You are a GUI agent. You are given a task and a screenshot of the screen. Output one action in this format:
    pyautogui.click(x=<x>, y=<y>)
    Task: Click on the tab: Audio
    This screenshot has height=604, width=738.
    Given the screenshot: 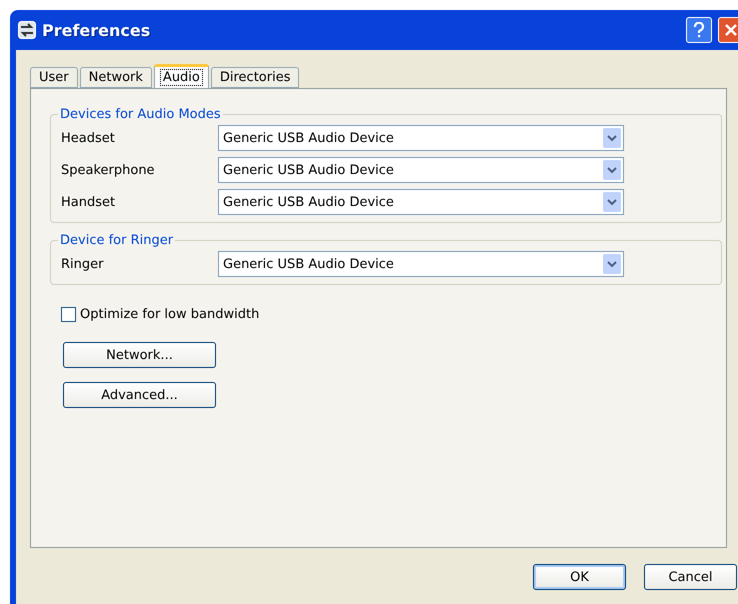 What is the action you would take?
    pyautogui.click(x=181, y=76)
    